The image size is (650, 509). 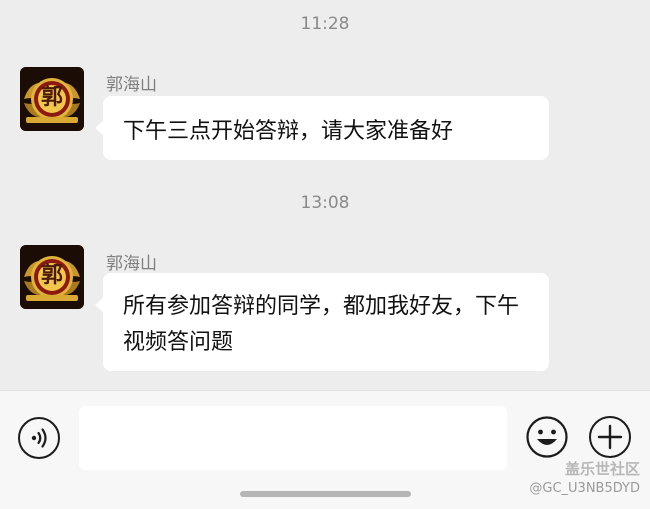 I want to click on watermark-site: 盖乐世社区, so click(x=602, y=469).